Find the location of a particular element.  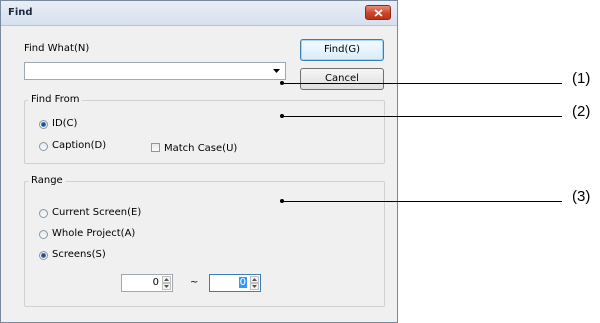

radio-current-screen is located at coordinates (43, 213).